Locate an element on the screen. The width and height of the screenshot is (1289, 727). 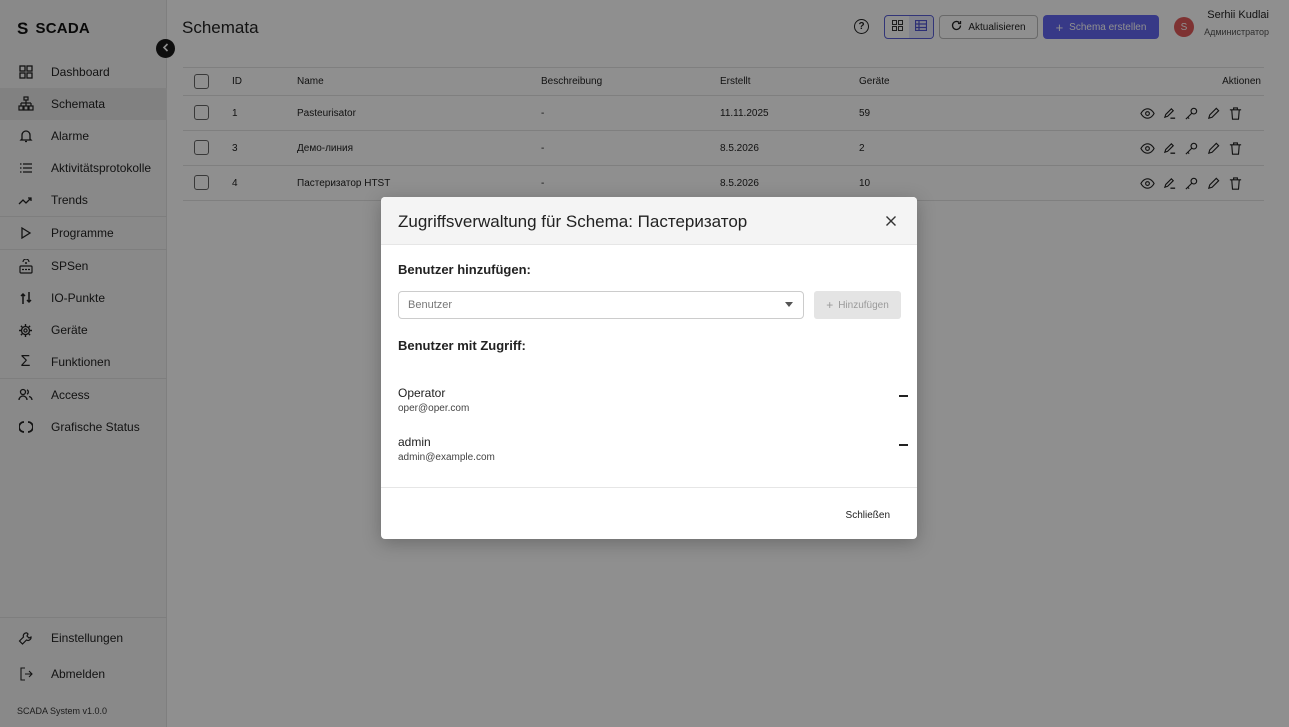
access-user-email: admin@example.com is located at coordinates (446, 457).